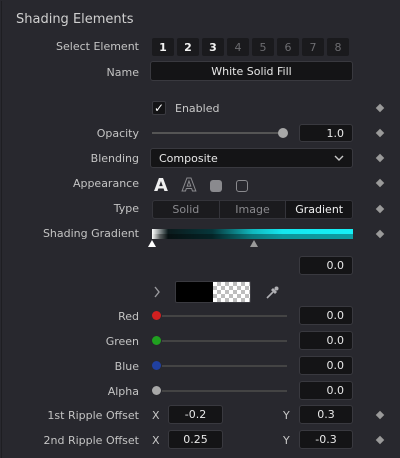  Describe the element at coordinates (215, 185) in the screenshot. I see `shape-solid-icon` at that location.